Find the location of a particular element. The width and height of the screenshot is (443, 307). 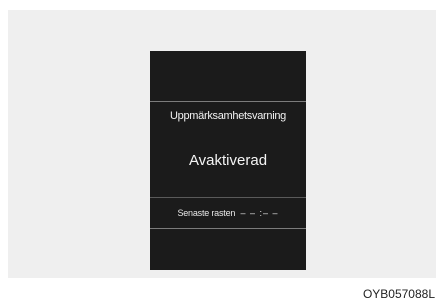

warning-status: Avaktiverad is located at coordinates (228, 160).